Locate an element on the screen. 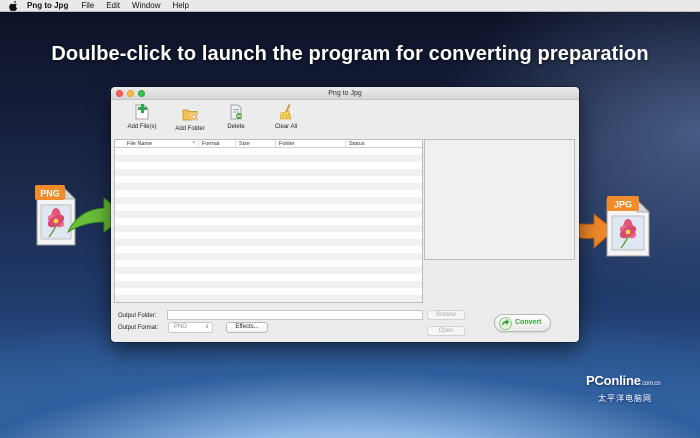  column-header-folder: Folder is located at coordinates (311, 143).